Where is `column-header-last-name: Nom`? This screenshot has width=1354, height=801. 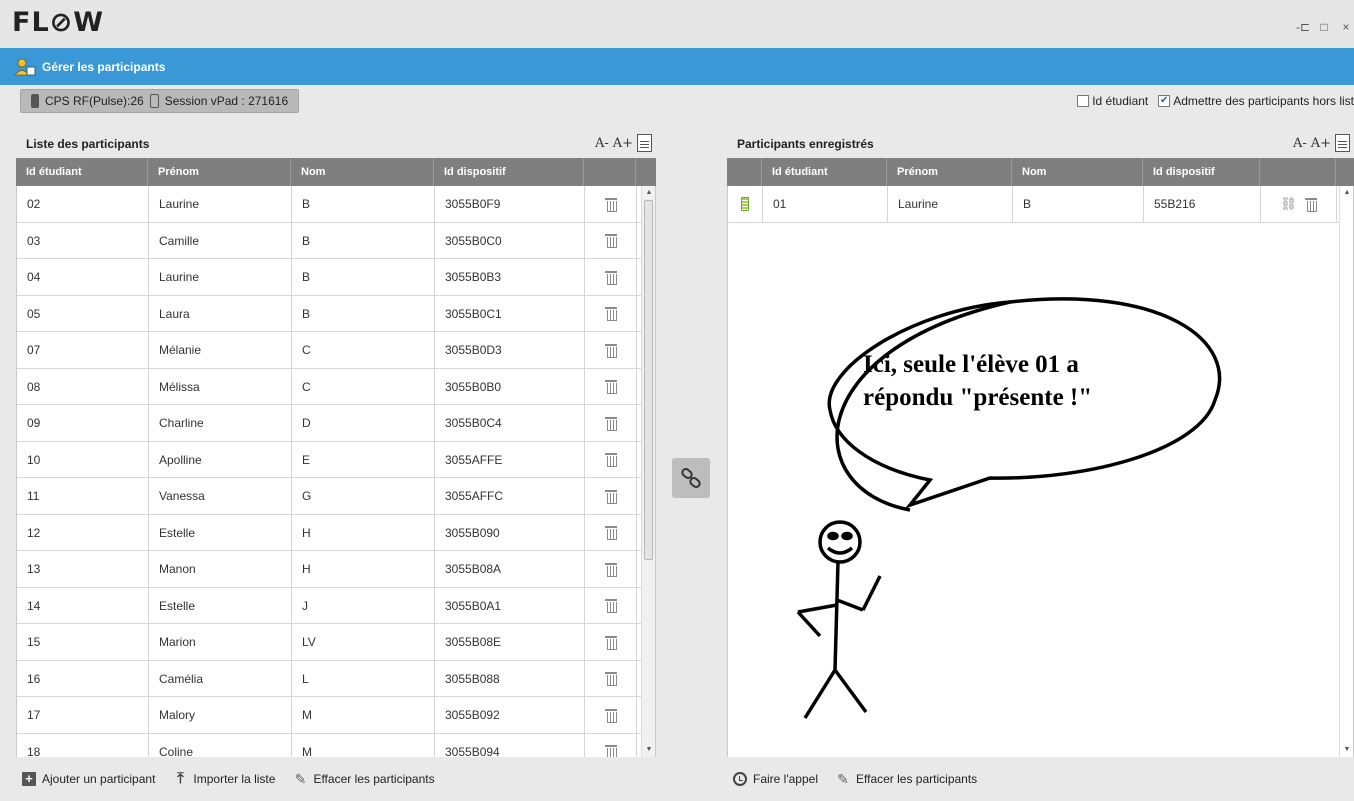
column-header-last-name: Nom is located at coordinates (362, 172).